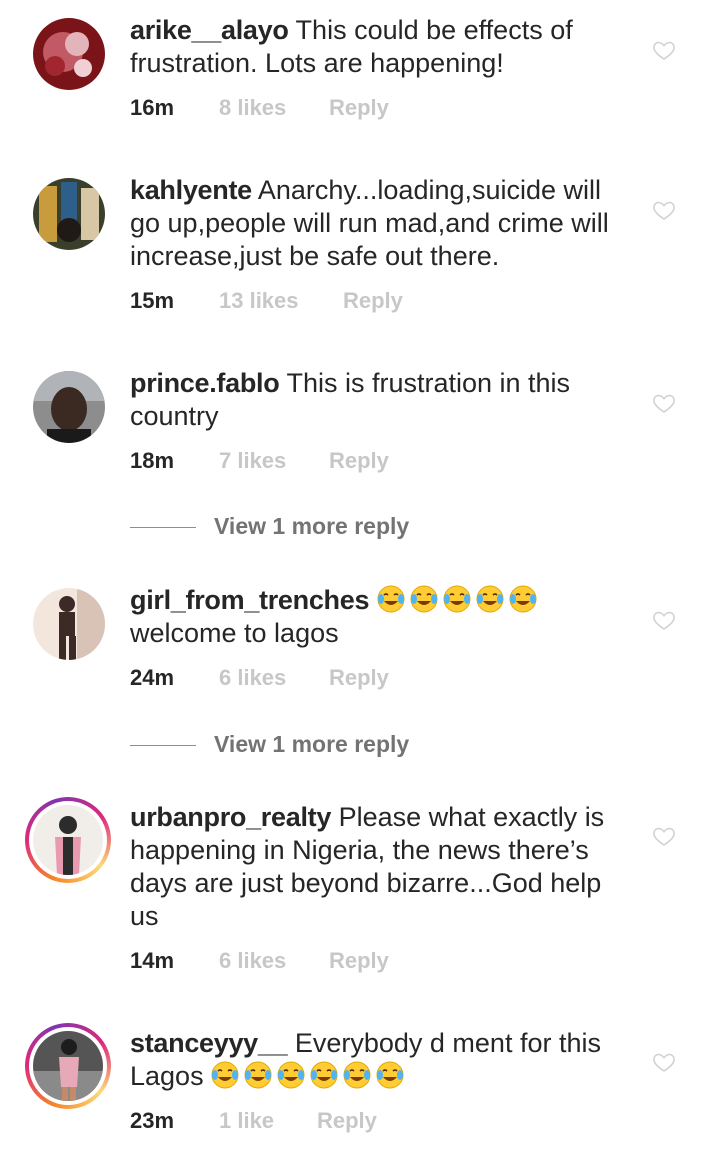  What do you see at coordinates (249, 600) in the screenshot?
I see `comment-username: girl_from_trenches` at bounding box center [249, 600].